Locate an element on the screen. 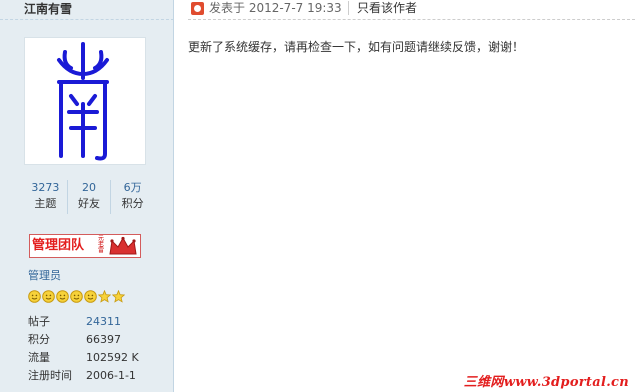 This screenshot has width=635, height=392. info-row-register-date: 注册时间 2006-1-1 is located at coordinates (98, 376).